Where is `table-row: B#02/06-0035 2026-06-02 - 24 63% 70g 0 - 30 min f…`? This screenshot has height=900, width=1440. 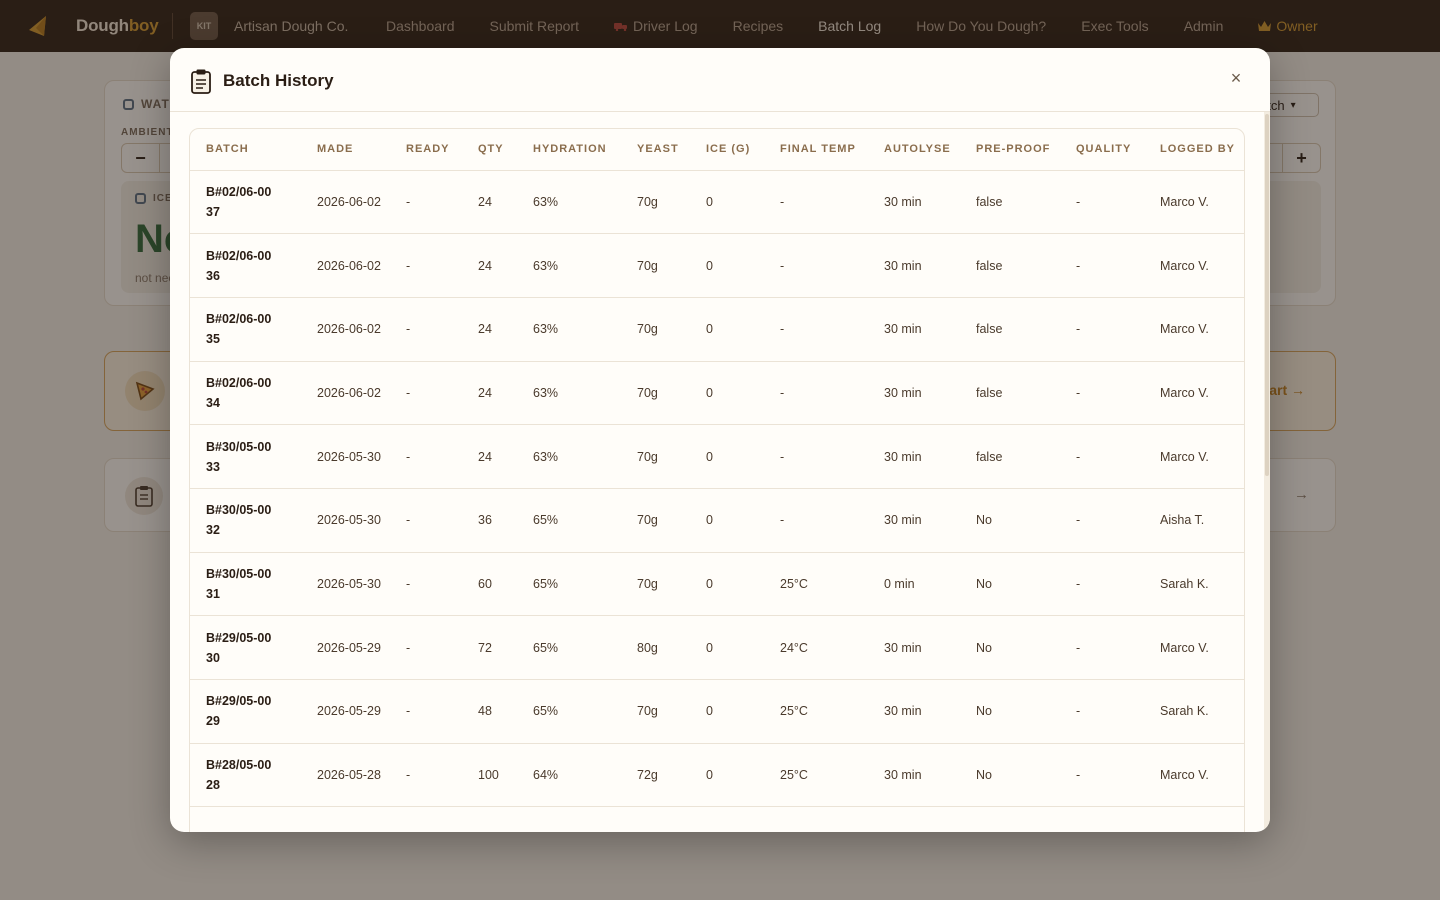 table-row: B#02/06-0035 2026-06-02 - 24 63% 70g 0 - 30 min f… is located at coordinates (717, 329).